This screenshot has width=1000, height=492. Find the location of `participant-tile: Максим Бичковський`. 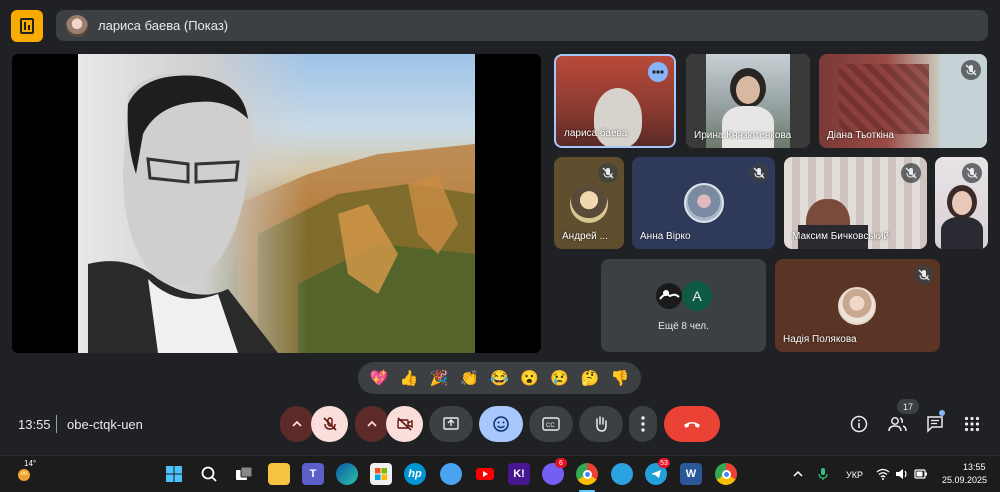

participant-tile: Максим Бичковський is located at coordinates (855, 203).